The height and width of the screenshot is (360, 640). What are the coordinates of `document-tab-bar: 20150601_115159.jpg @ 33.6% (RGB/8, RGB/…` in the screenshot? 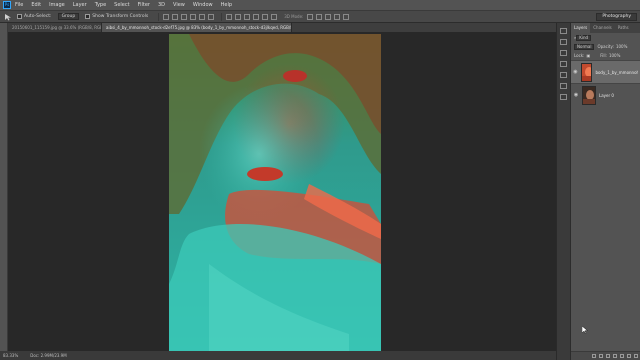 It's located at (282, 27).